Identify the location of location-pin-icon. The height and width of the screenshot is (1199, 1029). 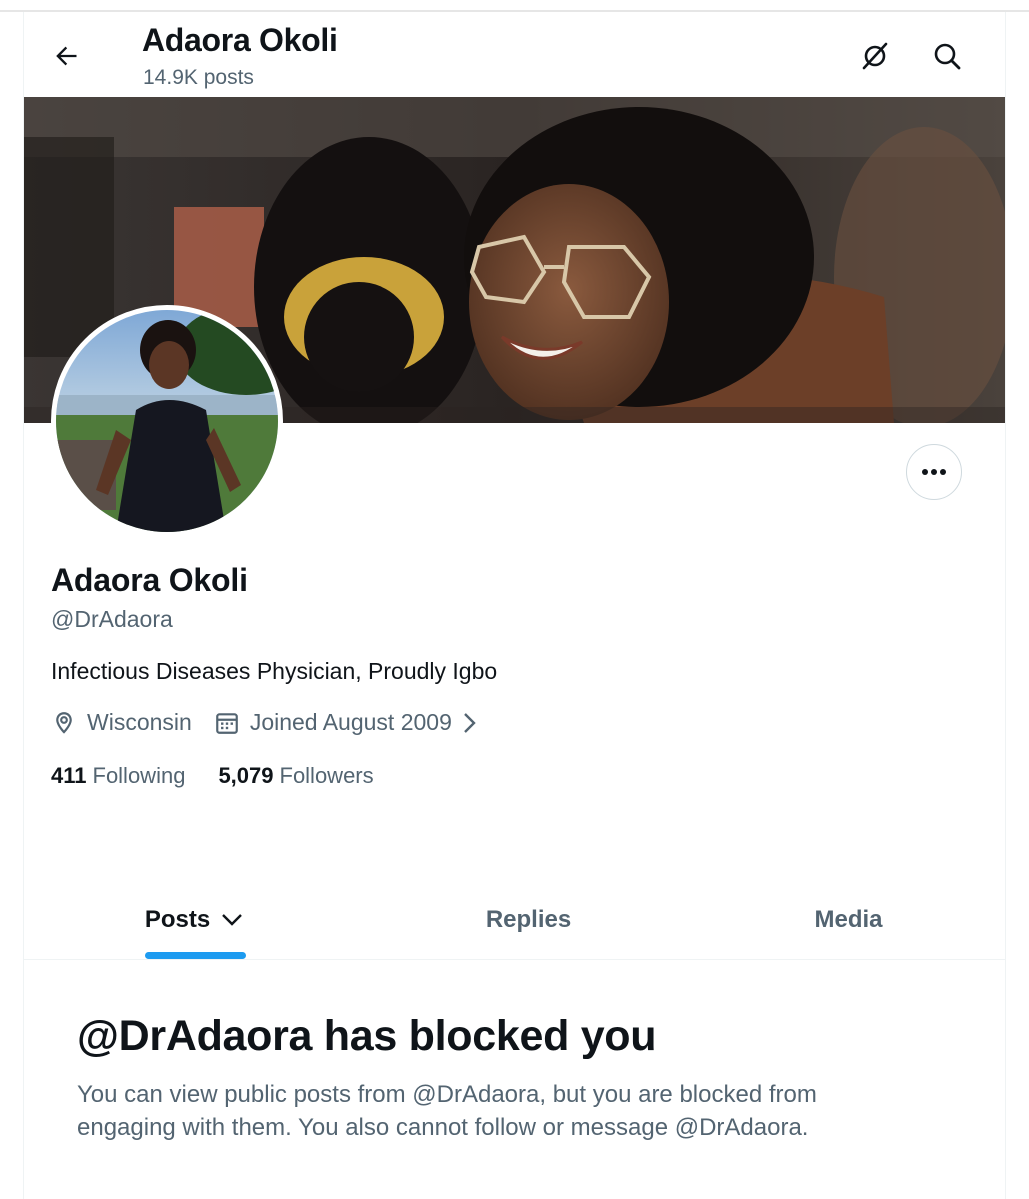
(64, 722).